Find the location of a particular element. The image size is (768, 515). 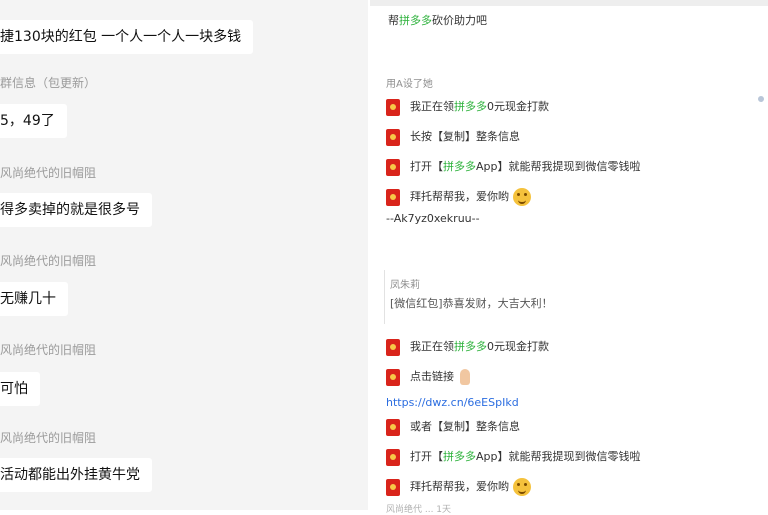

message-bubble: 可怕 is located at coordinates (20, 389).